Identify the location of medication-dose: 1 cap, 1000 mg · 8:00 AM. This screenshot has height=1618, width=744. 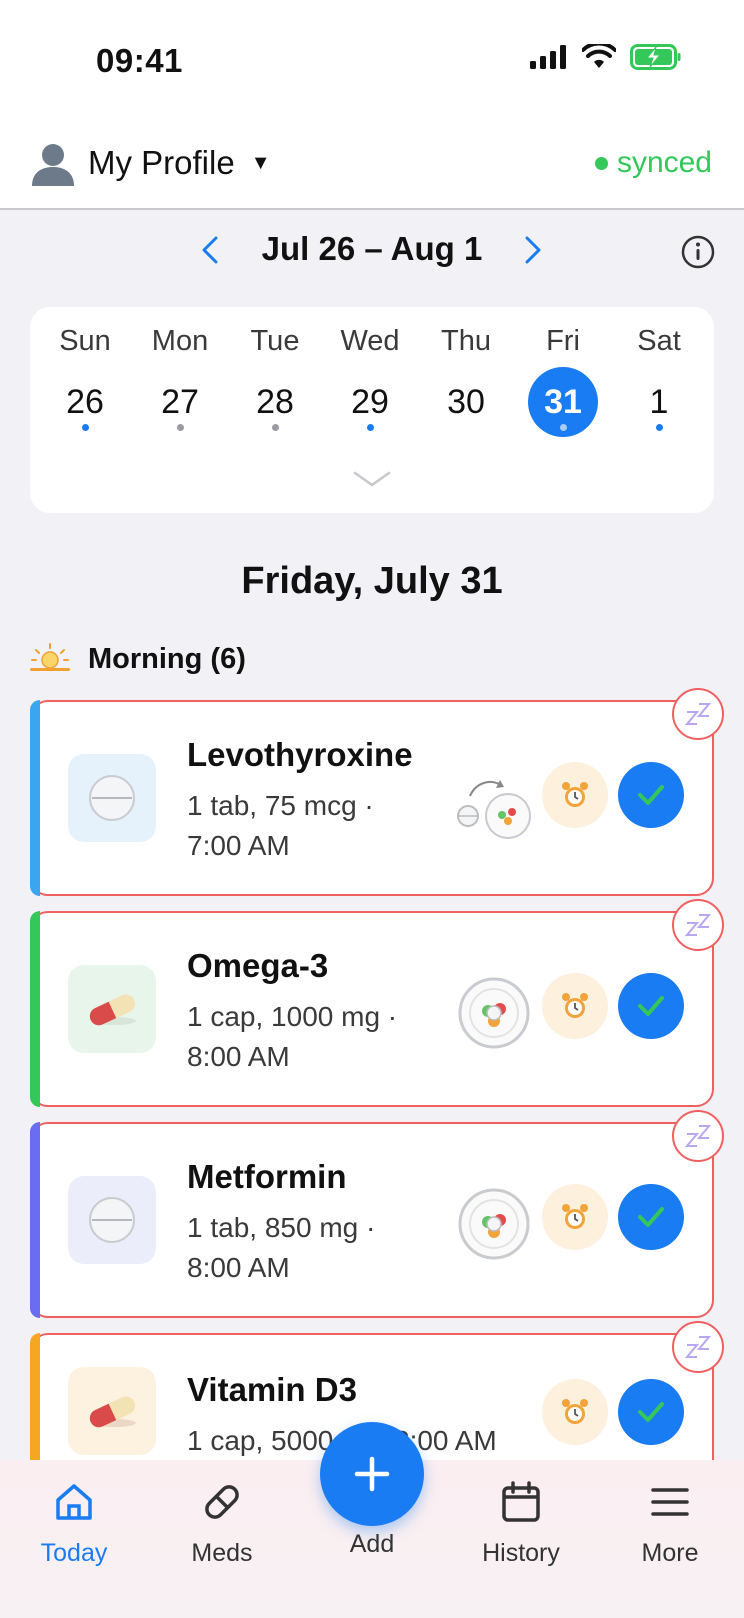
(307, 1037).